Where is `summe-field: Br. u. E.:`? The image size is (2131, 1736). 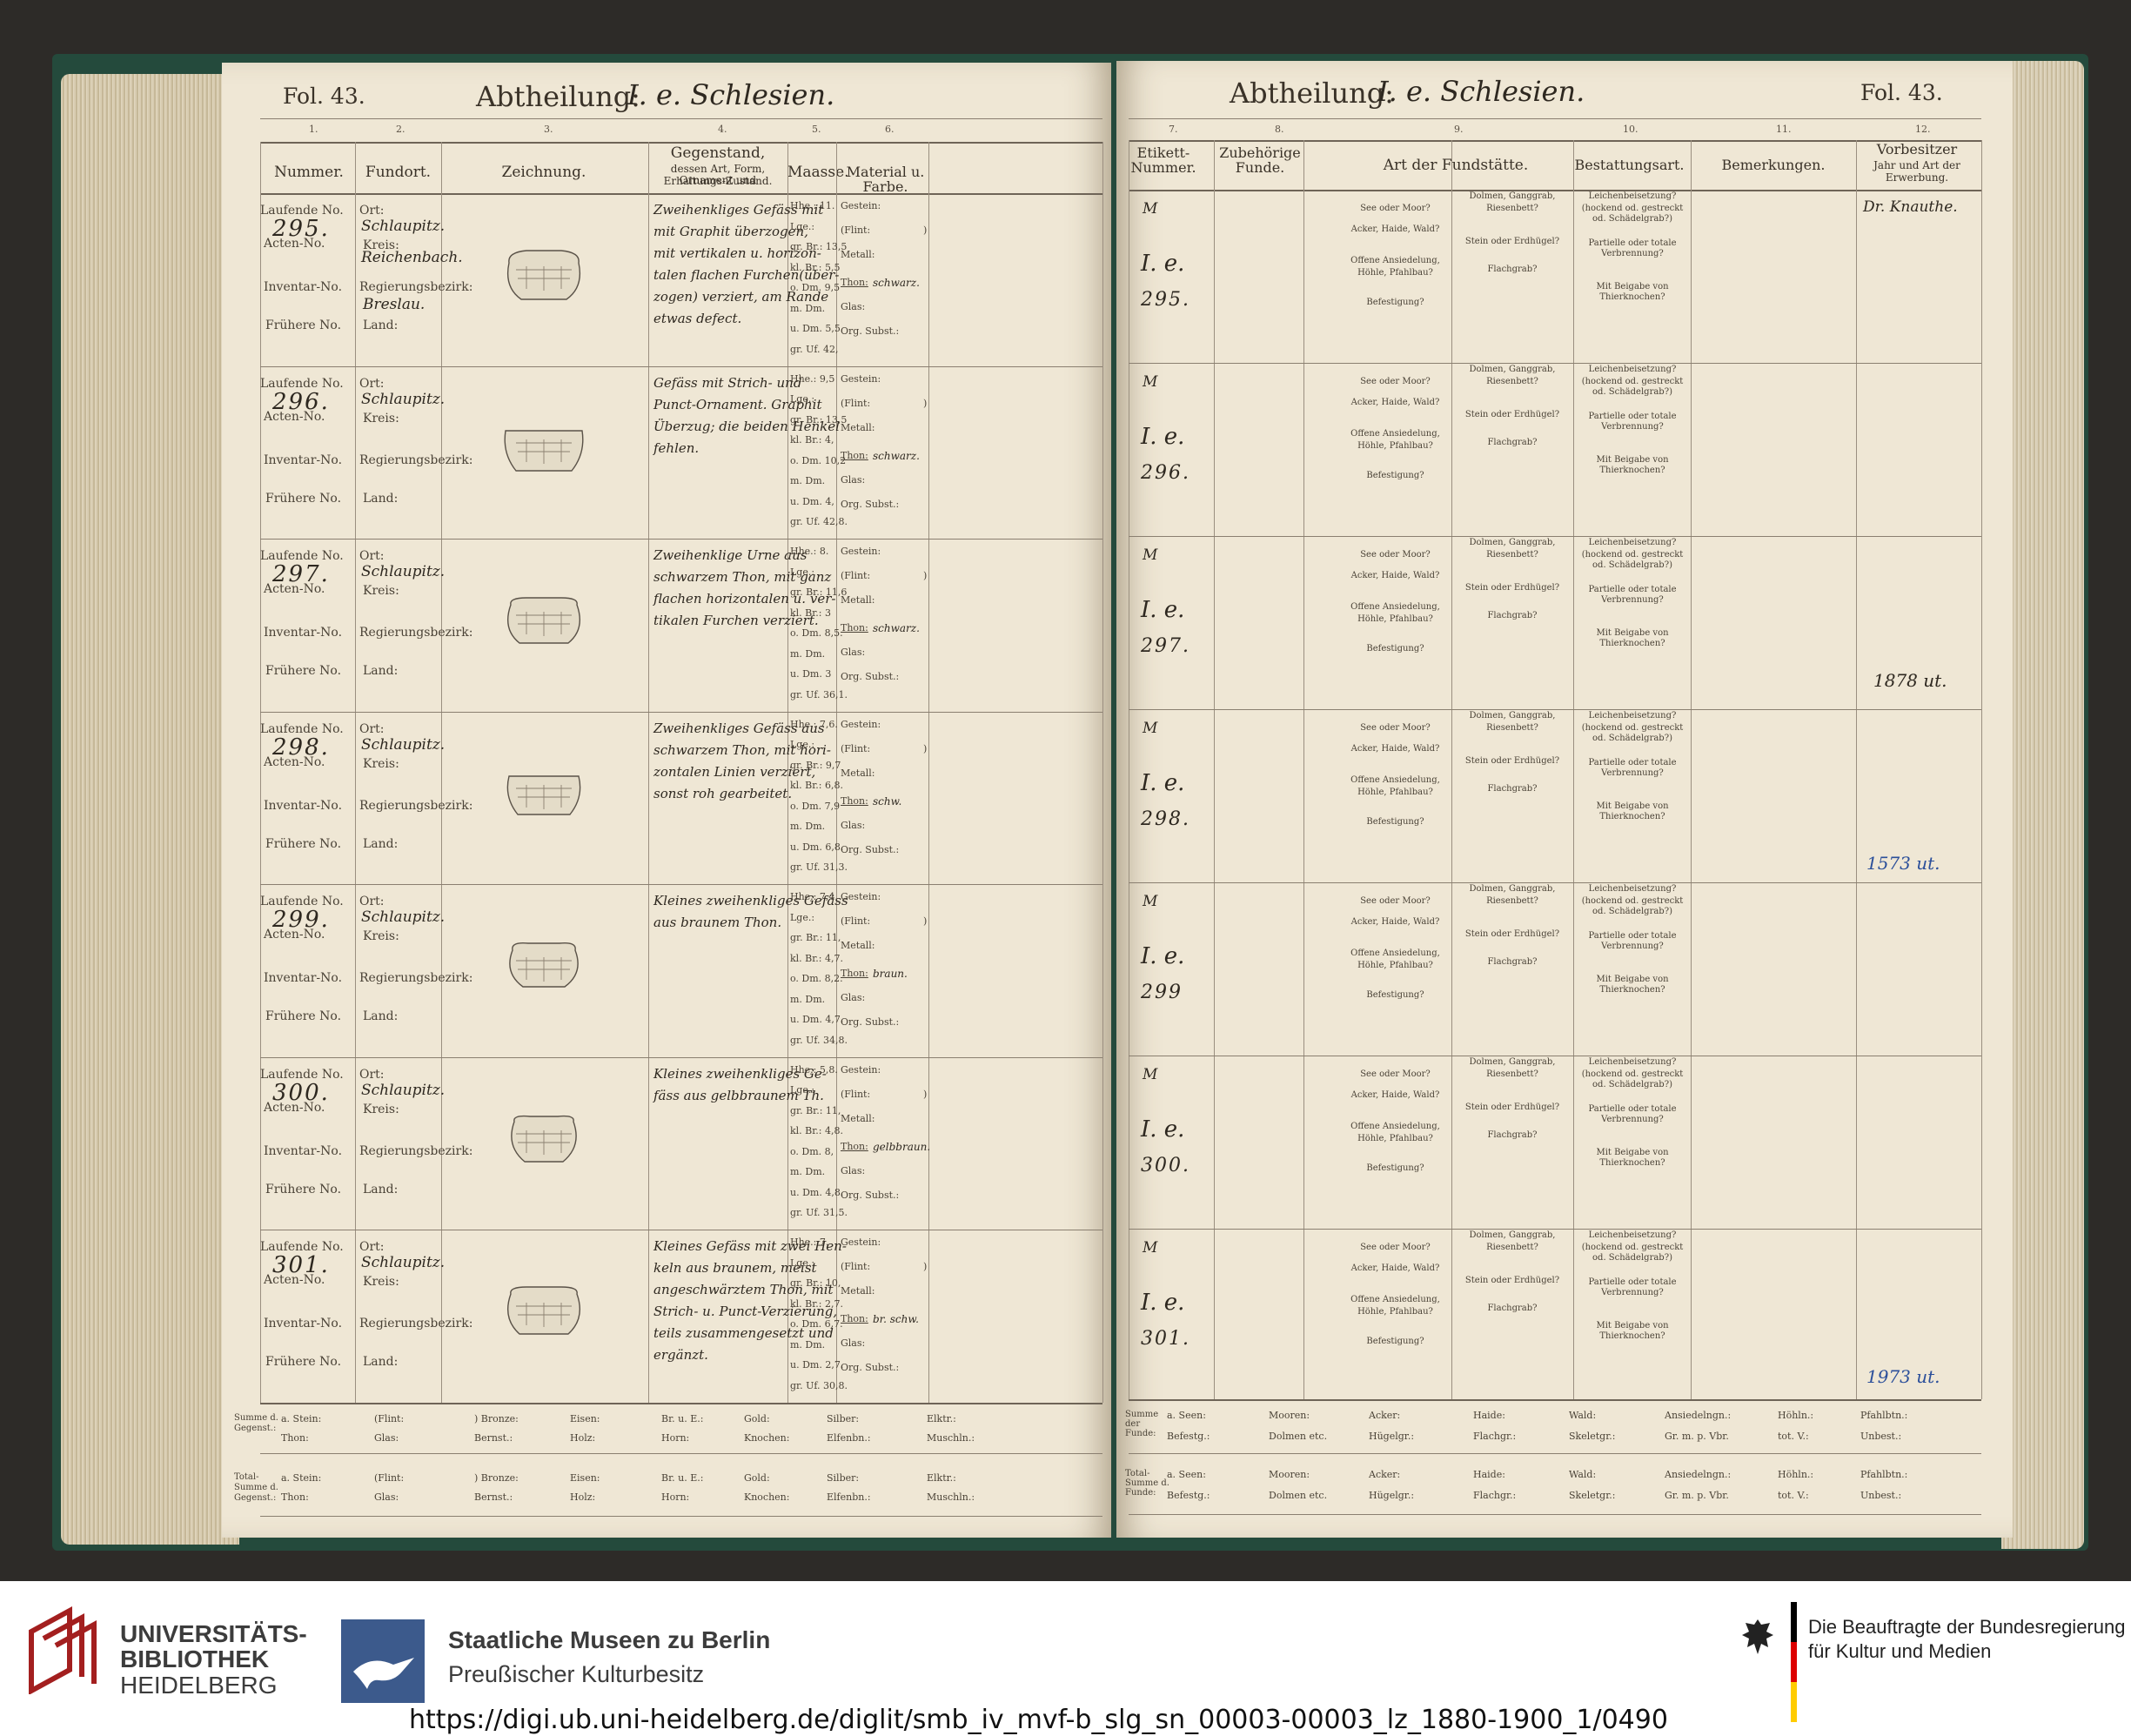
summe-field: Br. u. E.: is located at coordinates (682, 1418).